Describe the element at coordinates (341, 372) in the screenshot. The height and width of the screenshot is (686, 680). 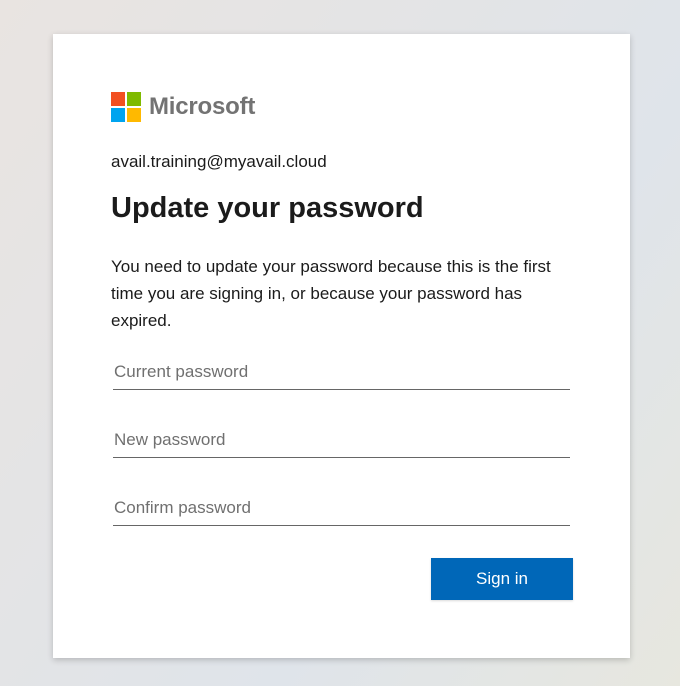
I see `current-password-field` at that location.